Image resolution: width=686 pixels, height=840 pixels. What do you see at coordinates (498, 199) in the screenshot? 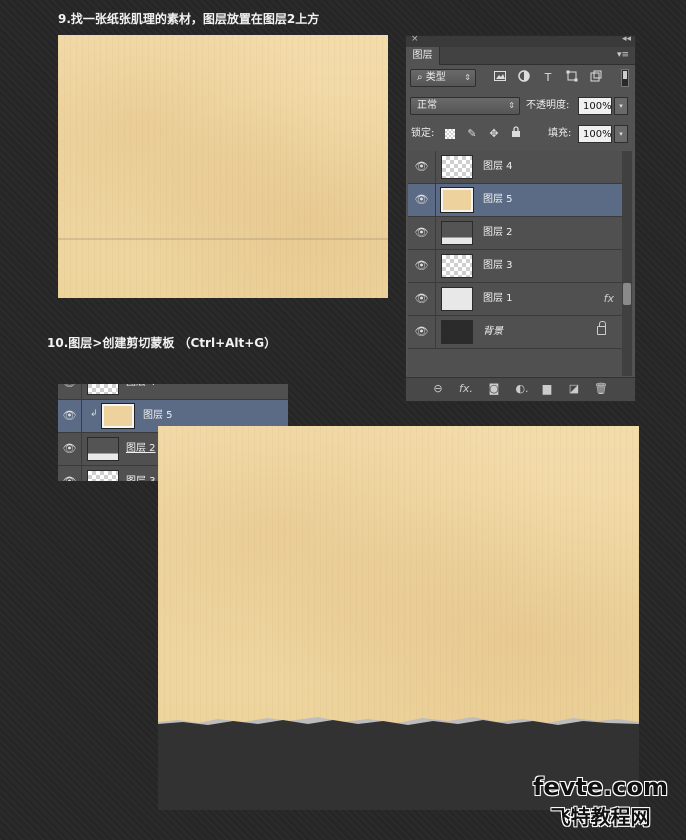
I see `layer-name: 图层 5` at bounding box center [498, 199].